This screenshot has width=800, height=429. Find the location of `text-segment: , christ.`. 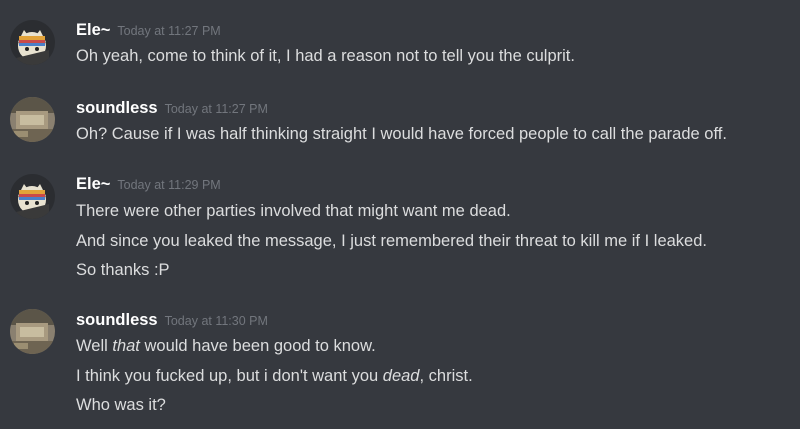

text-segment: , christ. is located at coordinates (446, 376).